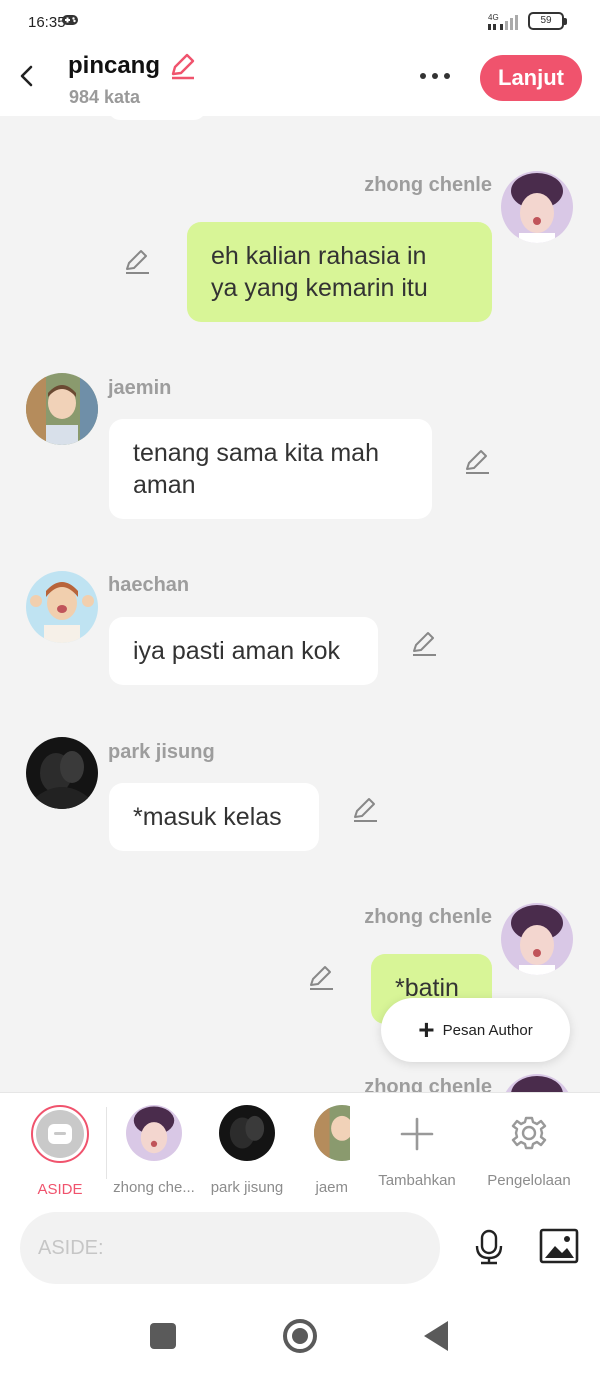  I want to click on more-options-icon, so click(438, 76).